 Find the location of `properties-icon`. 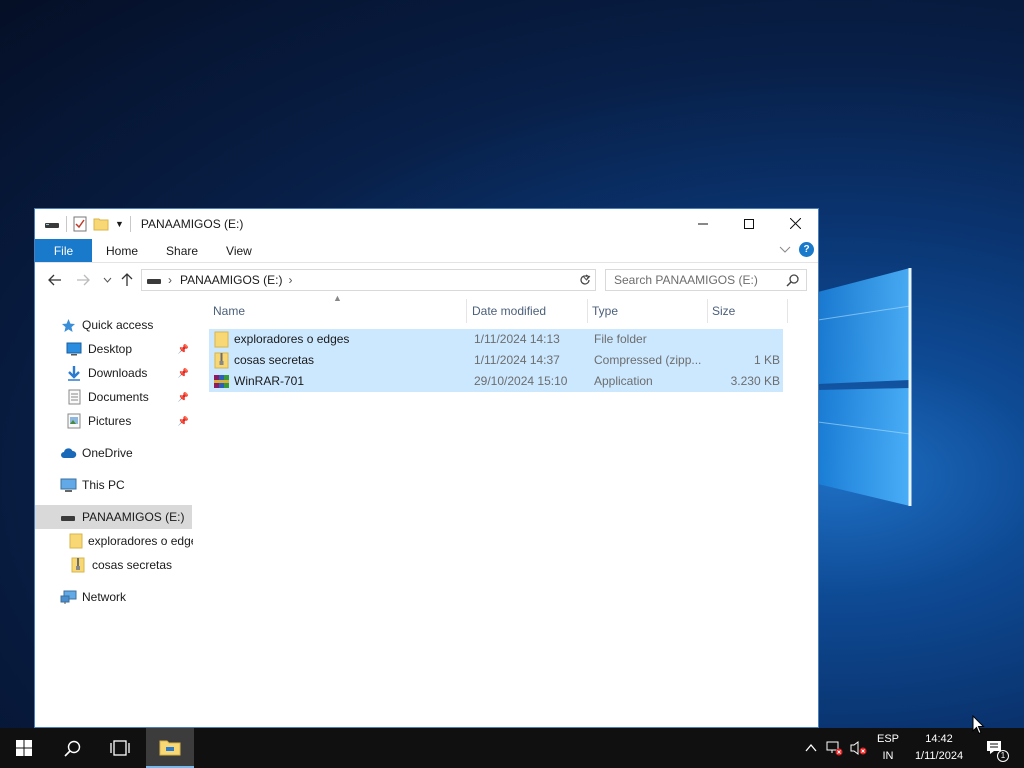

properties-icon is located at coordinates (80, 224).